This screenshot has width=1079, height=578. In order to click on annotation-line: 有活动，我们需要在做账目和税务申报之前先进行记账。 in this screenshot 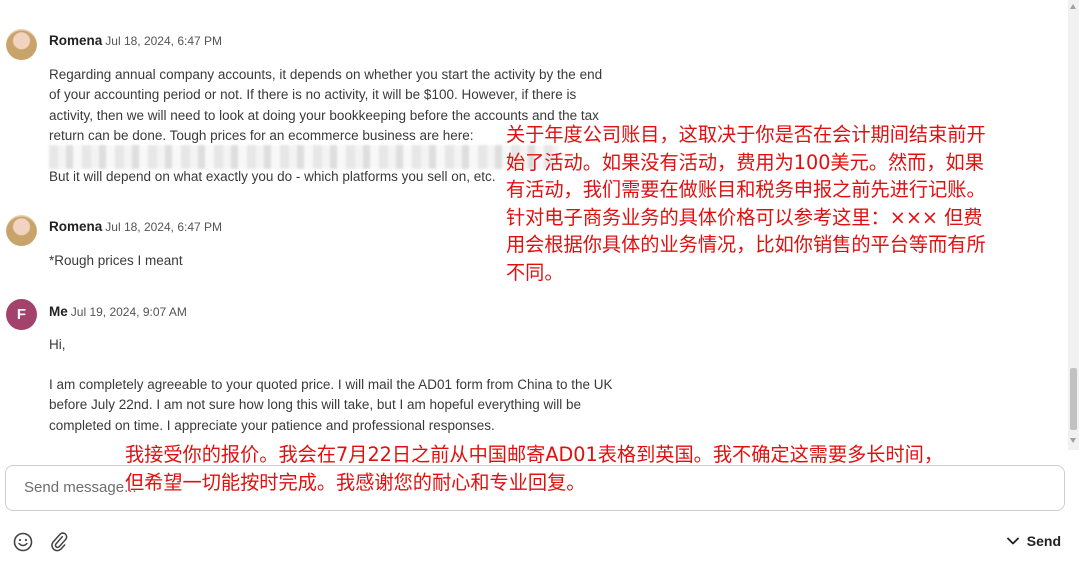, I will do `click(746, 190)`.